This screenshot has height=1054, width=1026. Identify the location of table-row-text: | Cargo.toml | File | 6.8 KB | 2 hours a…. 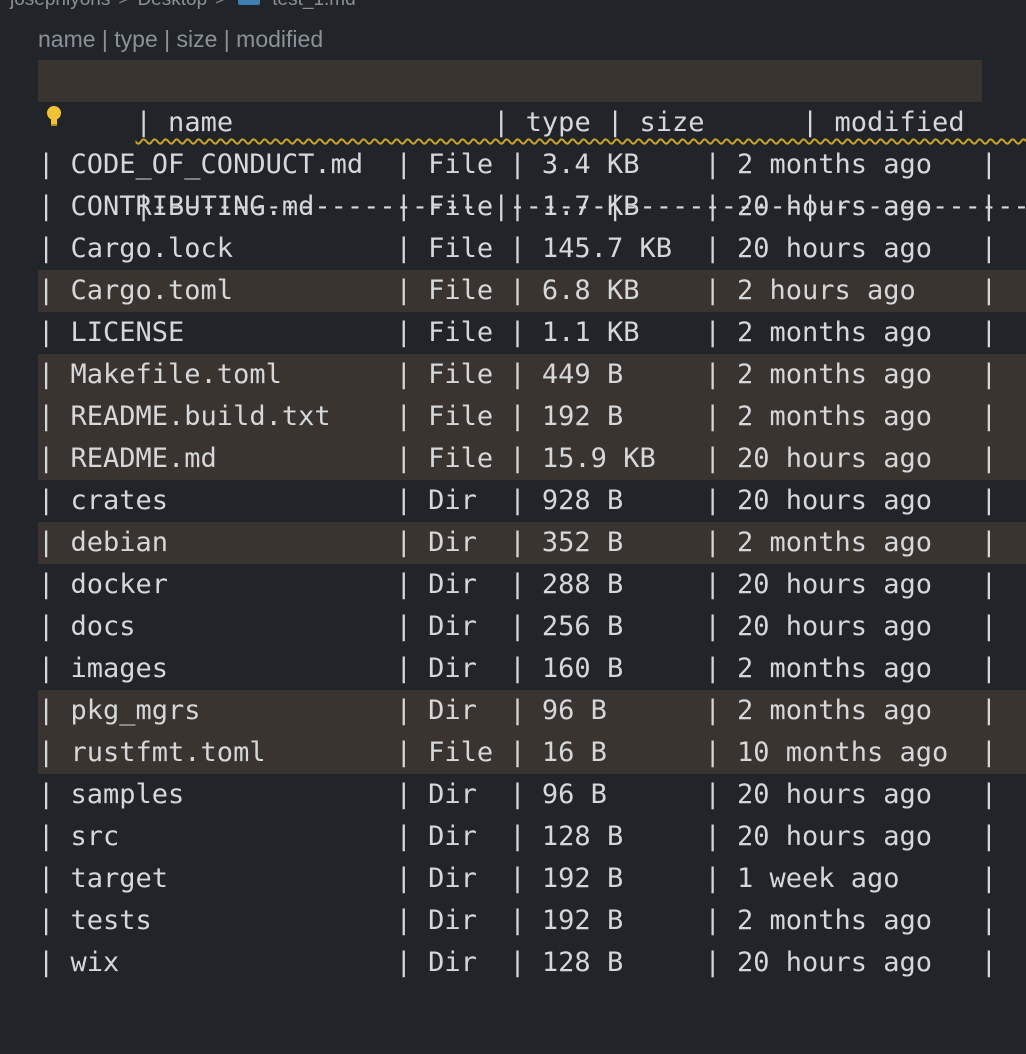
(518, 290).